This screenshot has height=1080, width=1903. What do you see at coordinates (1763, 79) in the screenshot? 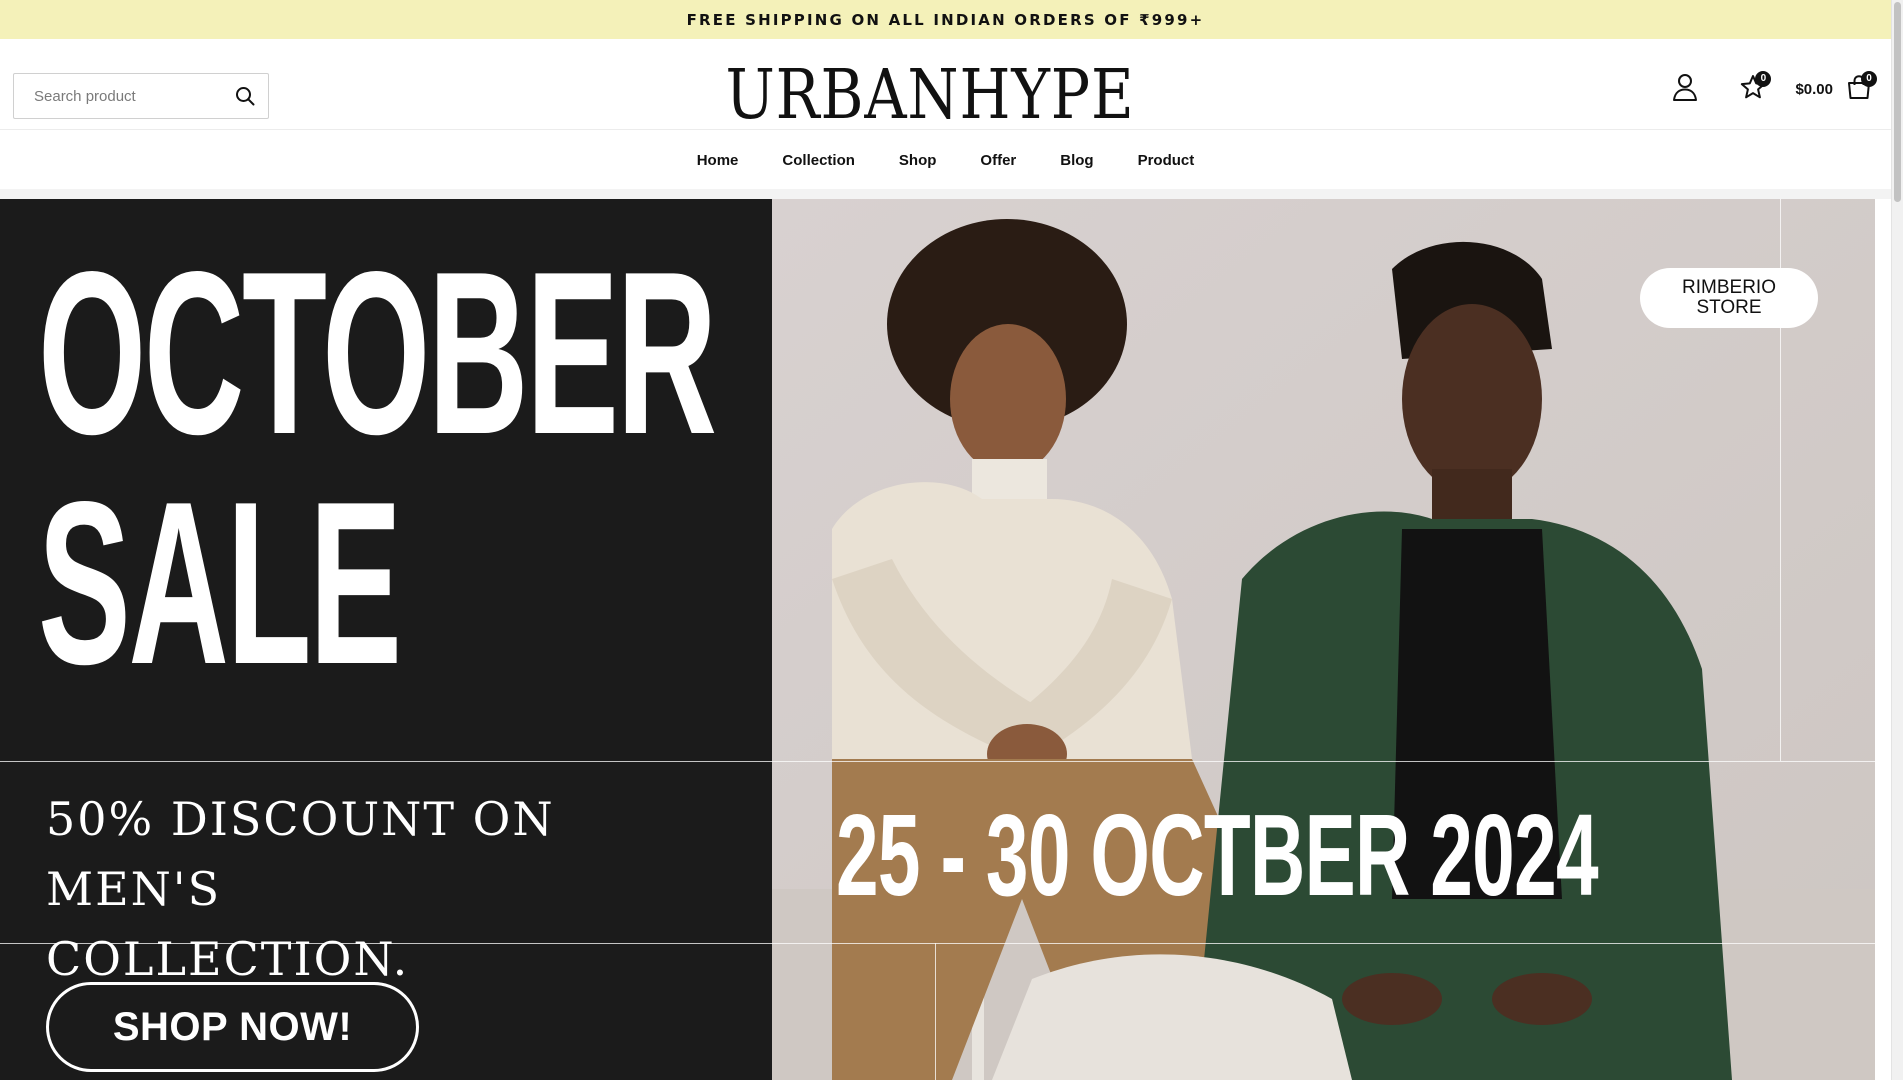
I see `wishlist-count-badge: 0` at bounding box center [1763, 79].